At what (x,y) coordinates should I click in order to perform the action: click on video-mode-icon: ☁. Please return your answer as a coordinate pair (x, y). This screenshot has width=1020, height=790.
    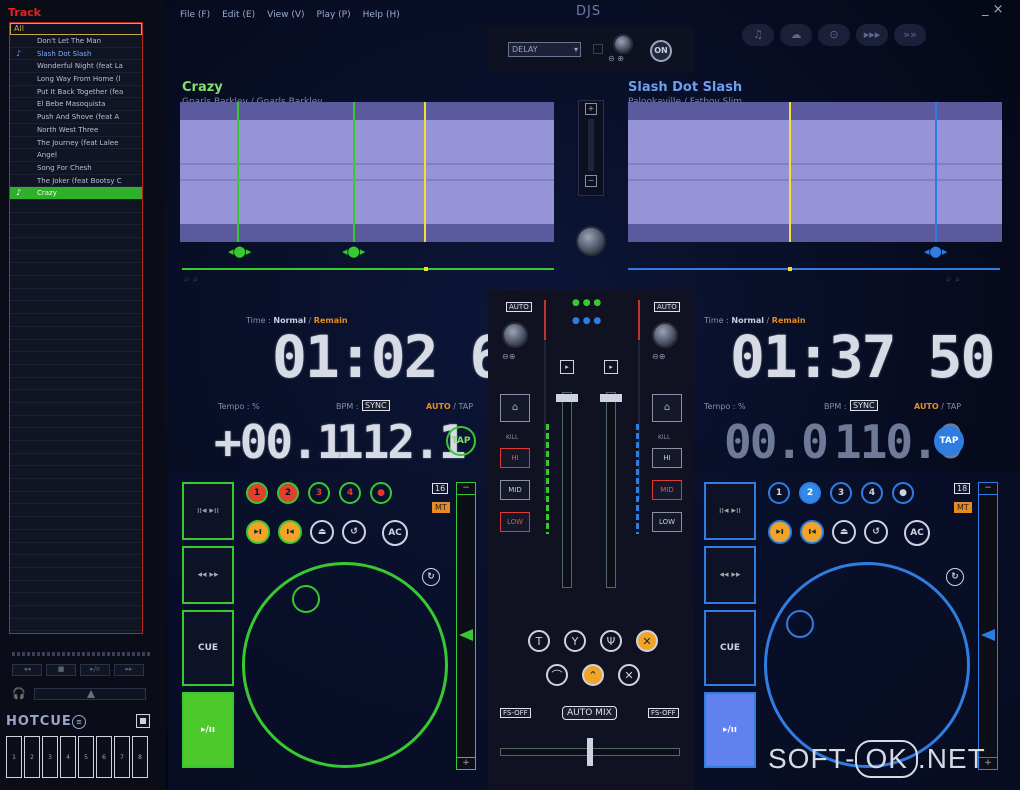
    Looking at the image, I should click on (796, 35).